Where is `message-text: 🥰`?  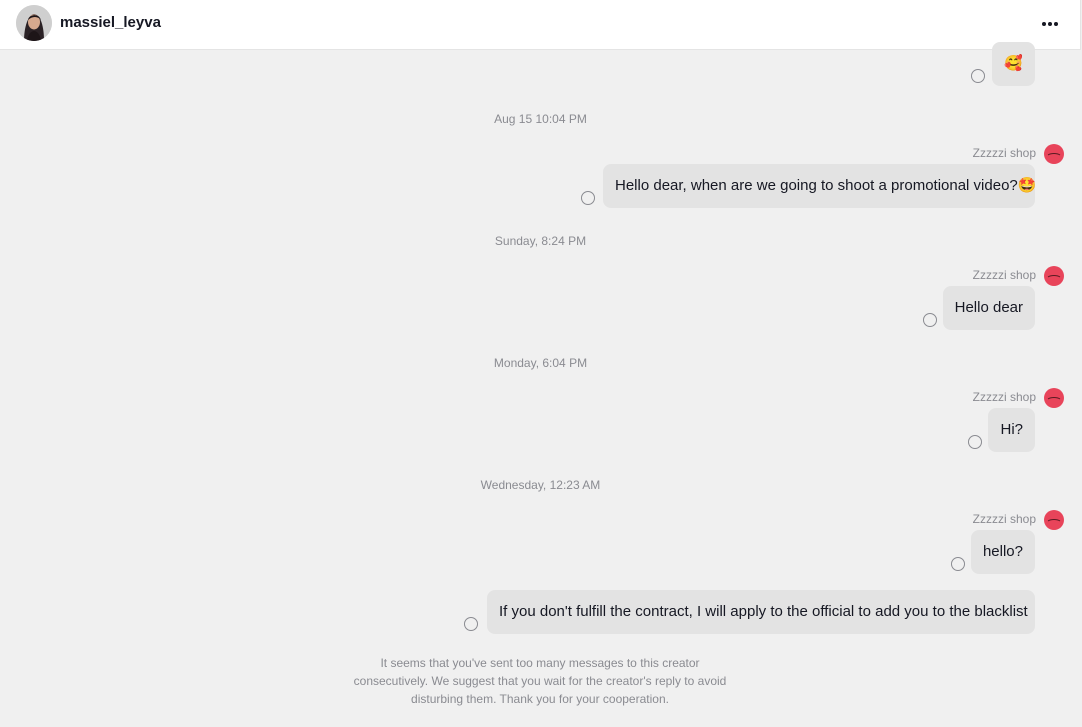 message-text: 🥰 is located at coordinates (1013, 63).